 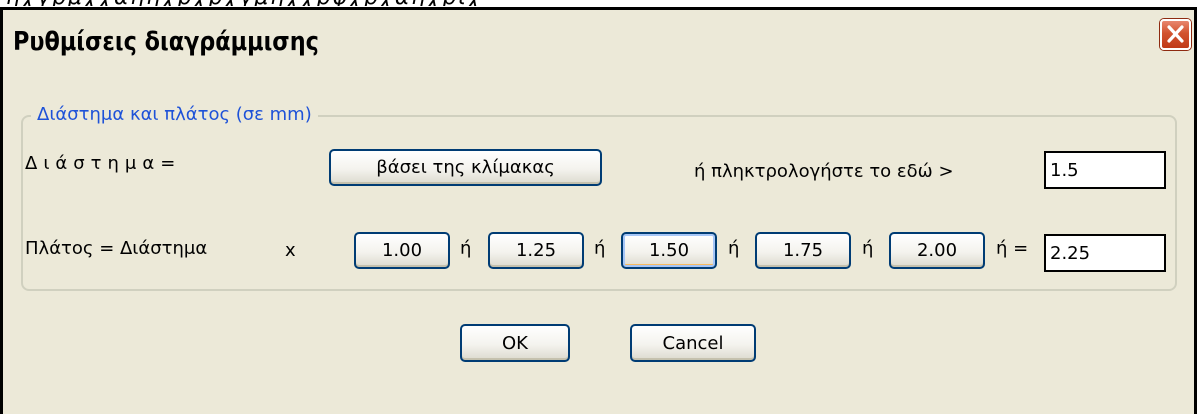 What do you see at coordinates (515, 343) in the screenshot?
I see `ok-button: OK` at bounding box center [515, 343].